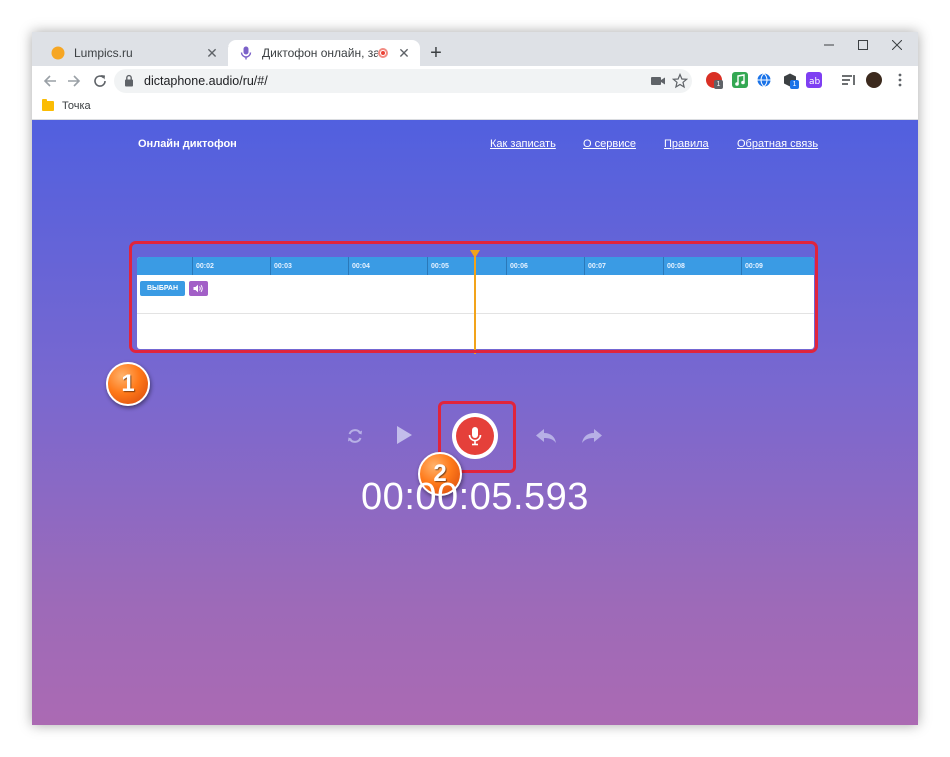 This screenshot has height=757, width=950. I want to click on nav-how-to-record: Как записать, so click(523, 144).